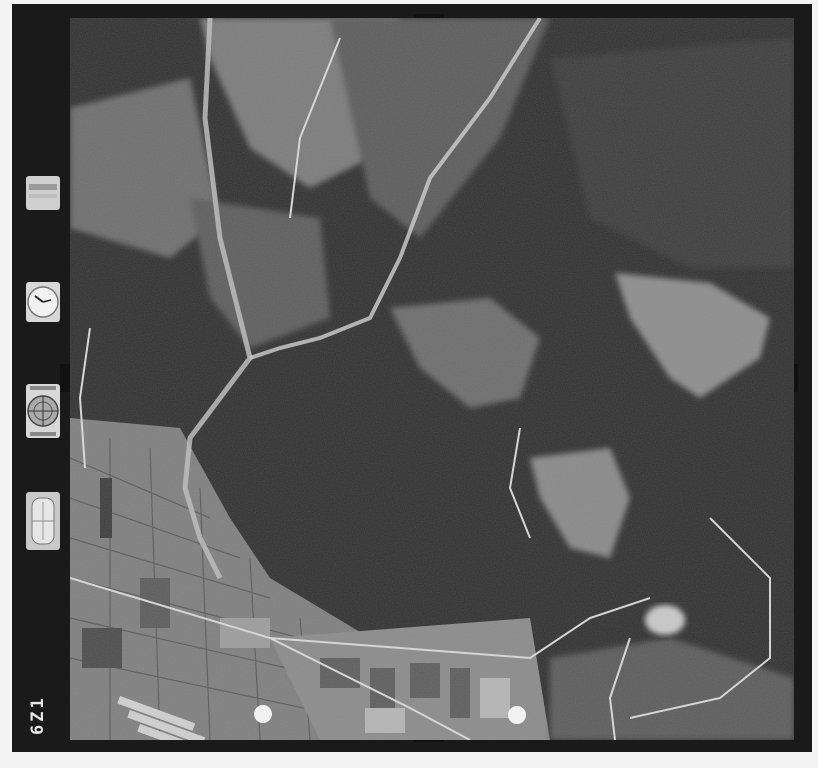 This screenshot has height=768, width=818. I want to click on level-bubble-icon, so click(43, 521).